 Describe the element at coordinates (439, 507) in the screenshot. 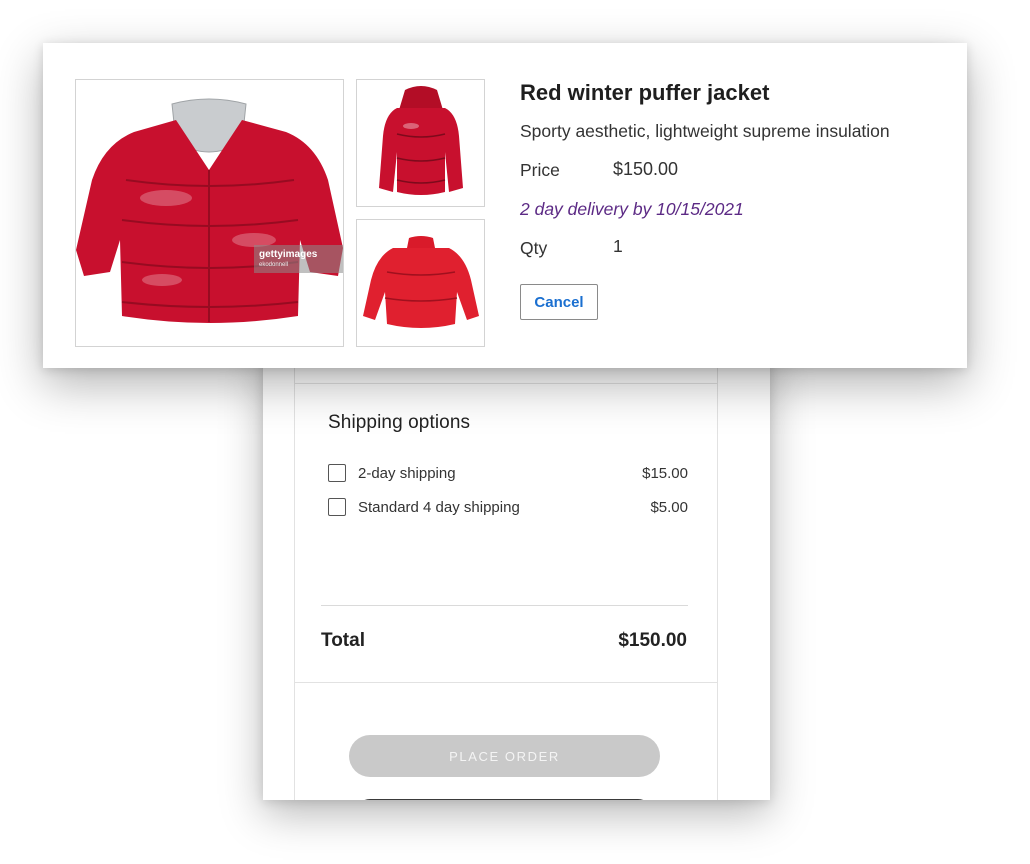

I see `shipping-option-label: Standard 4 day shipping` at that location.